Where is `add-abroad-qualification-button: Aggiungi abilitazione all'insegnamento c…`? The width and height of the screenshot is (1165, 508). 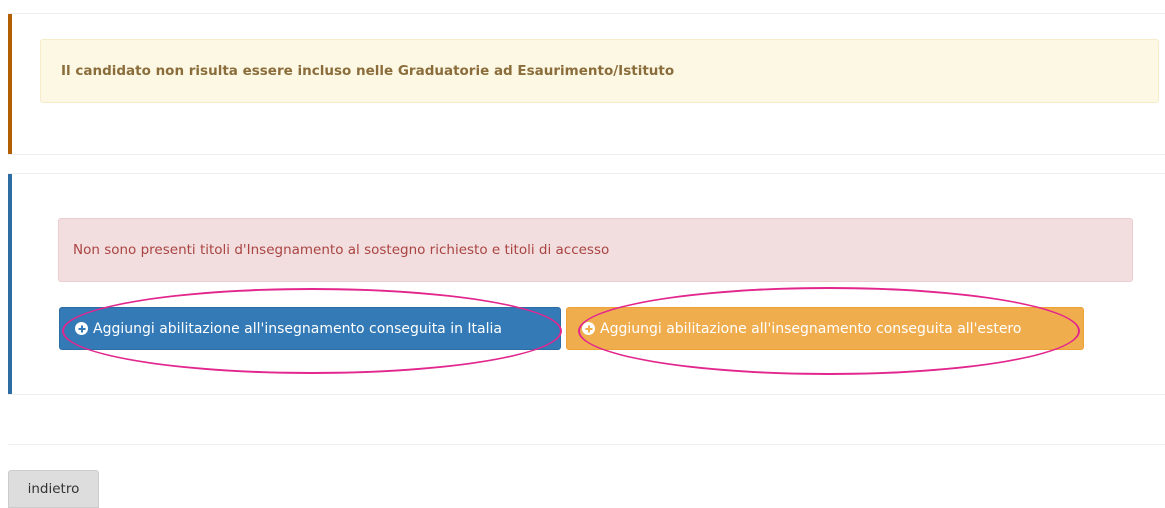
add-abroad-qualification-button: Aggiungi abilitazione all'insegnamento c… is located at coordinates (825, 328).